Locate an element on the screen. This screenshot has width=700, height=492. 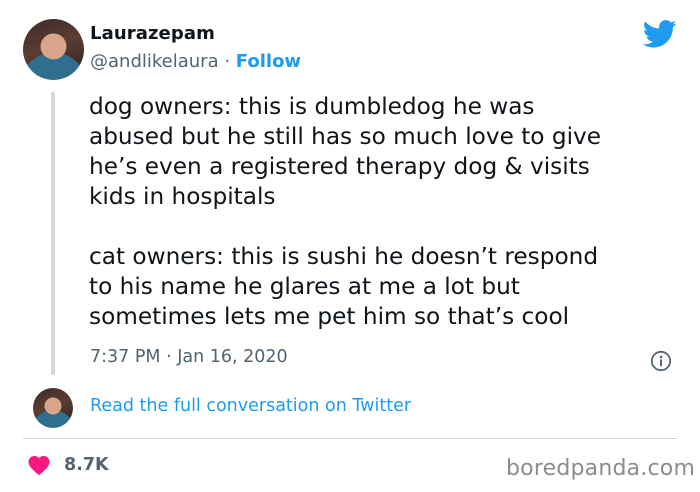
author-avatar is located at coordinates (53, 49).